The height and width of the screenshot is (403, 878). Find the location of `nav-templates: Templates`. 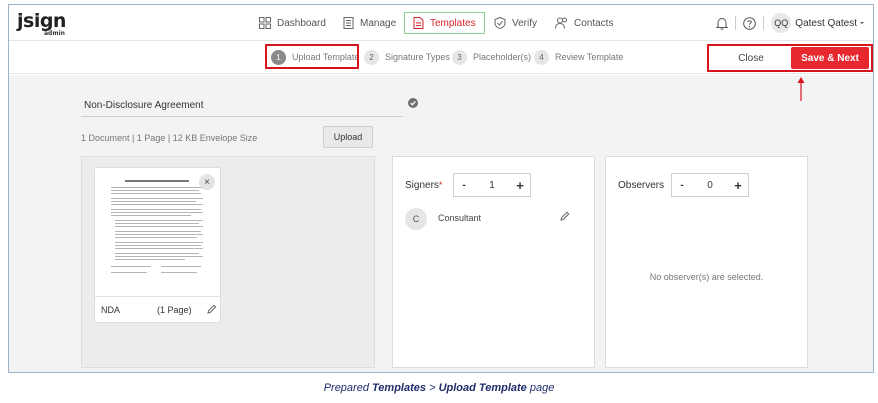

nav-templates: Templates is located at coordinates (444, 23).